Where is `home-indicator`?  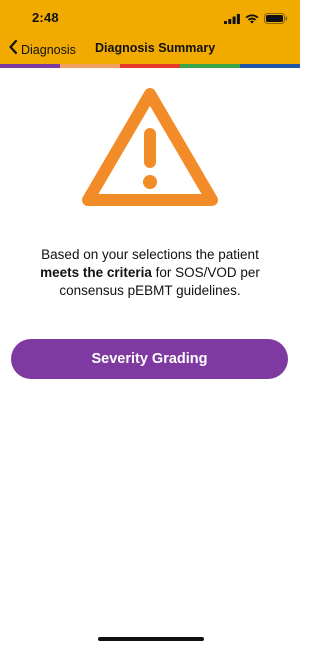
home-indicator is located at coordinates (151, 639).